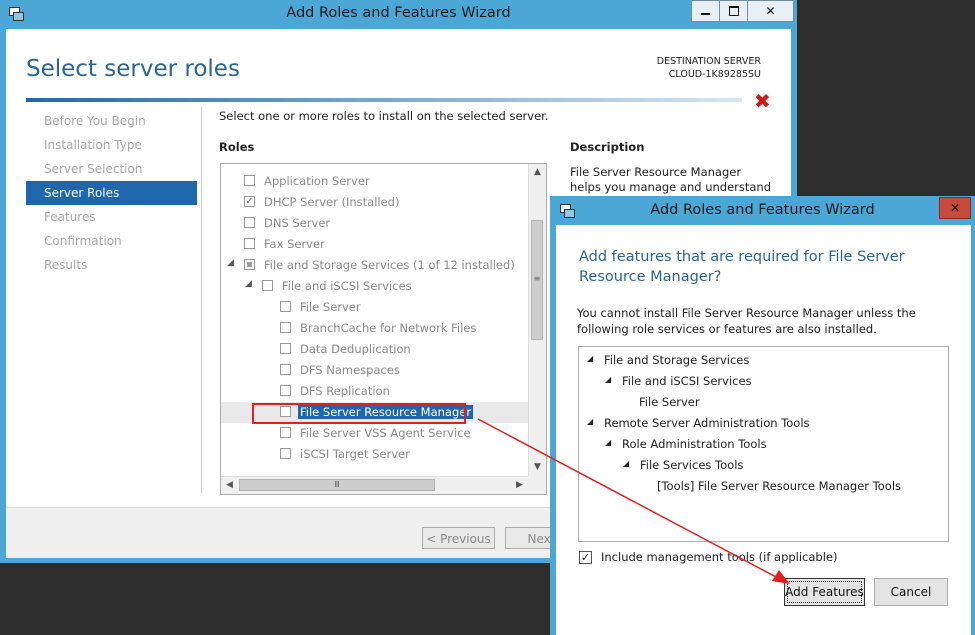 This screenshot has height=635, width=975. I want to click on tree-item-label: File and Storage Services, so click(677, 360).